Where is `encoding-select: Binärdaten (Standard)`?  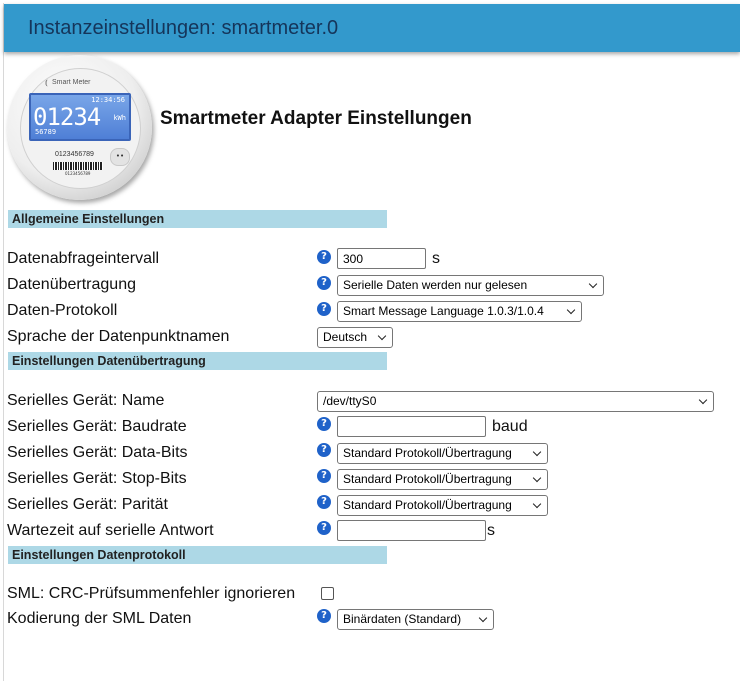 encoding-select: Binärdaten (Standard) is located at coordinates (415, 619).